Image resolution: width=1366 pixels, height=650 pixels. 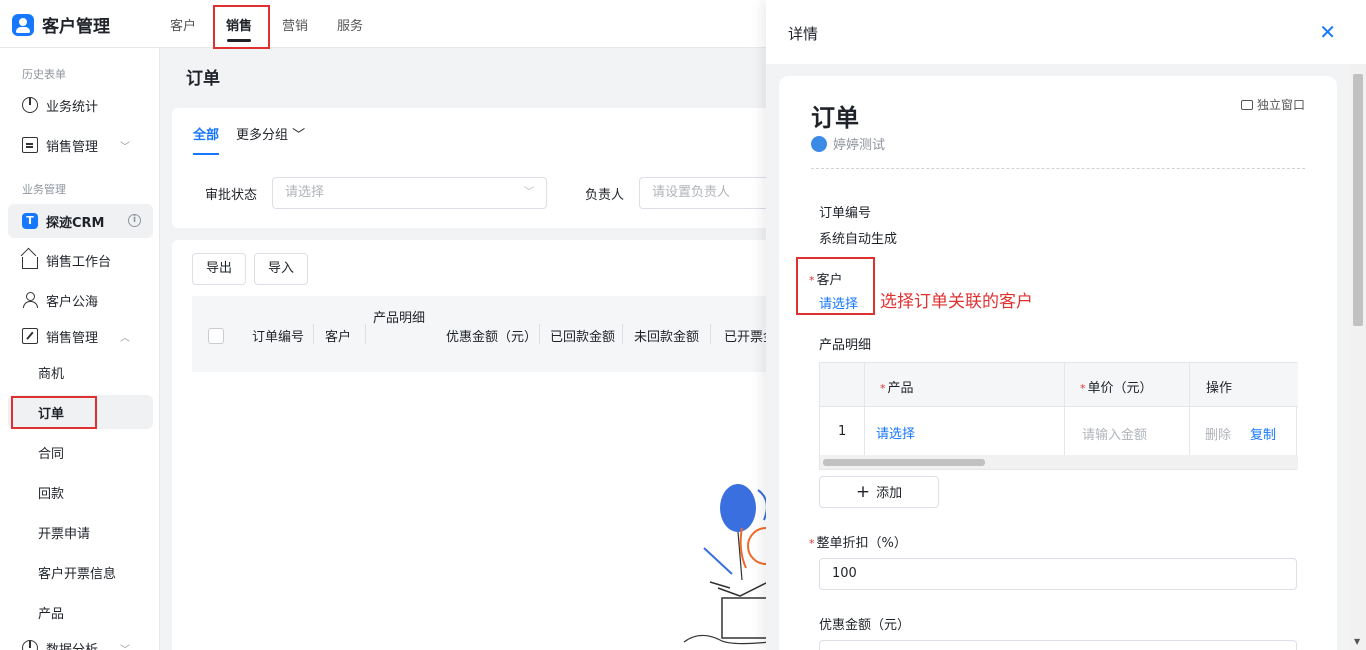 What do you see at coordinates (206, 139) in the screenshot?
I see `filter-tab-all: 全部` at bounding box center [206, 139].